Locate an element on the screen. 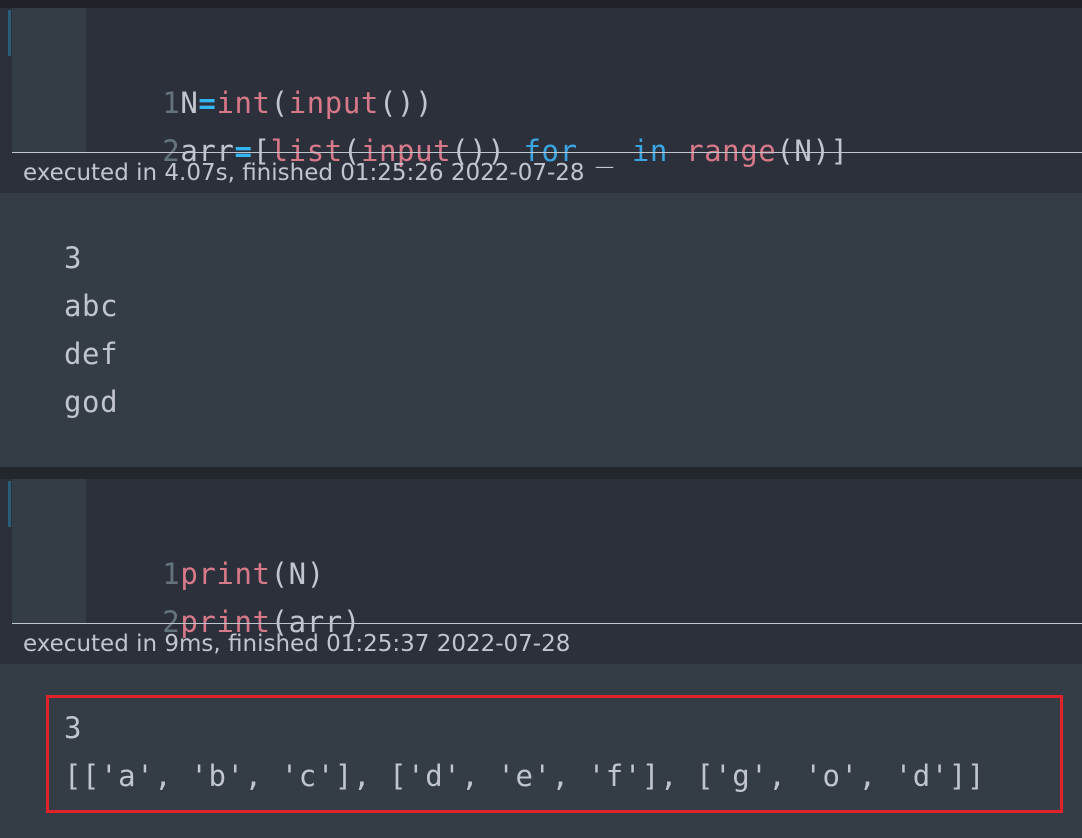 This screenshot has width=1082, height=838. highlight-box is located at coordinates (554, 754).